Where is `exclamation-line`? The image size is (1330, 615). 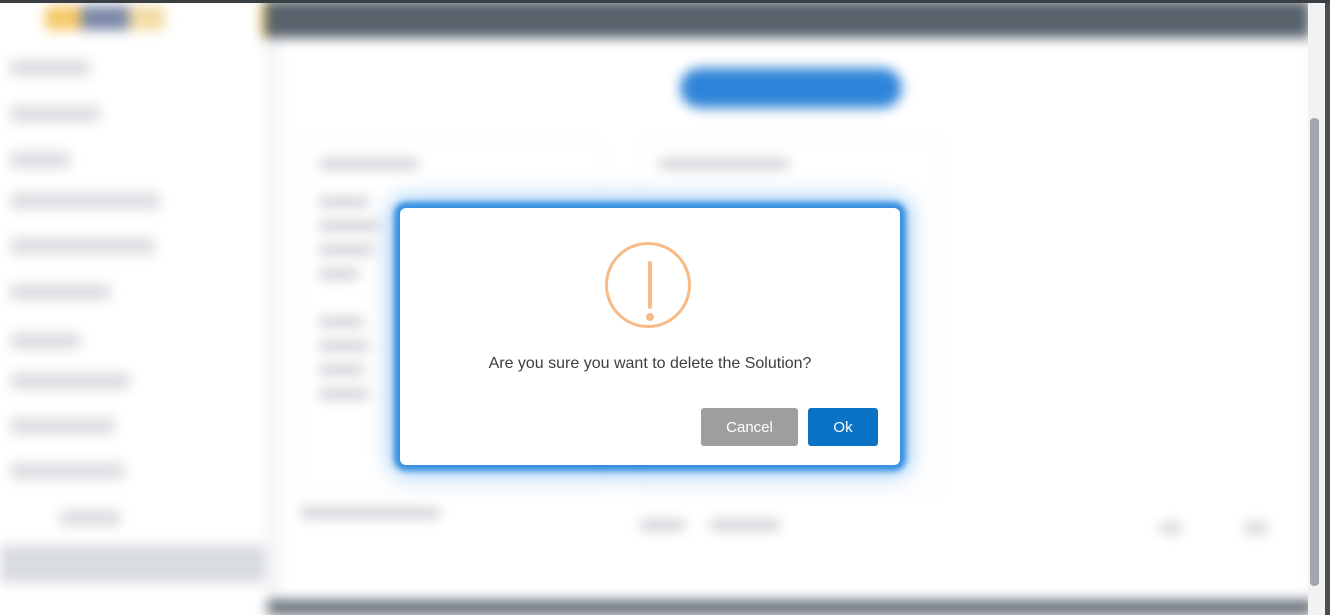 exclamation-line is located at coordinates (650, 285).